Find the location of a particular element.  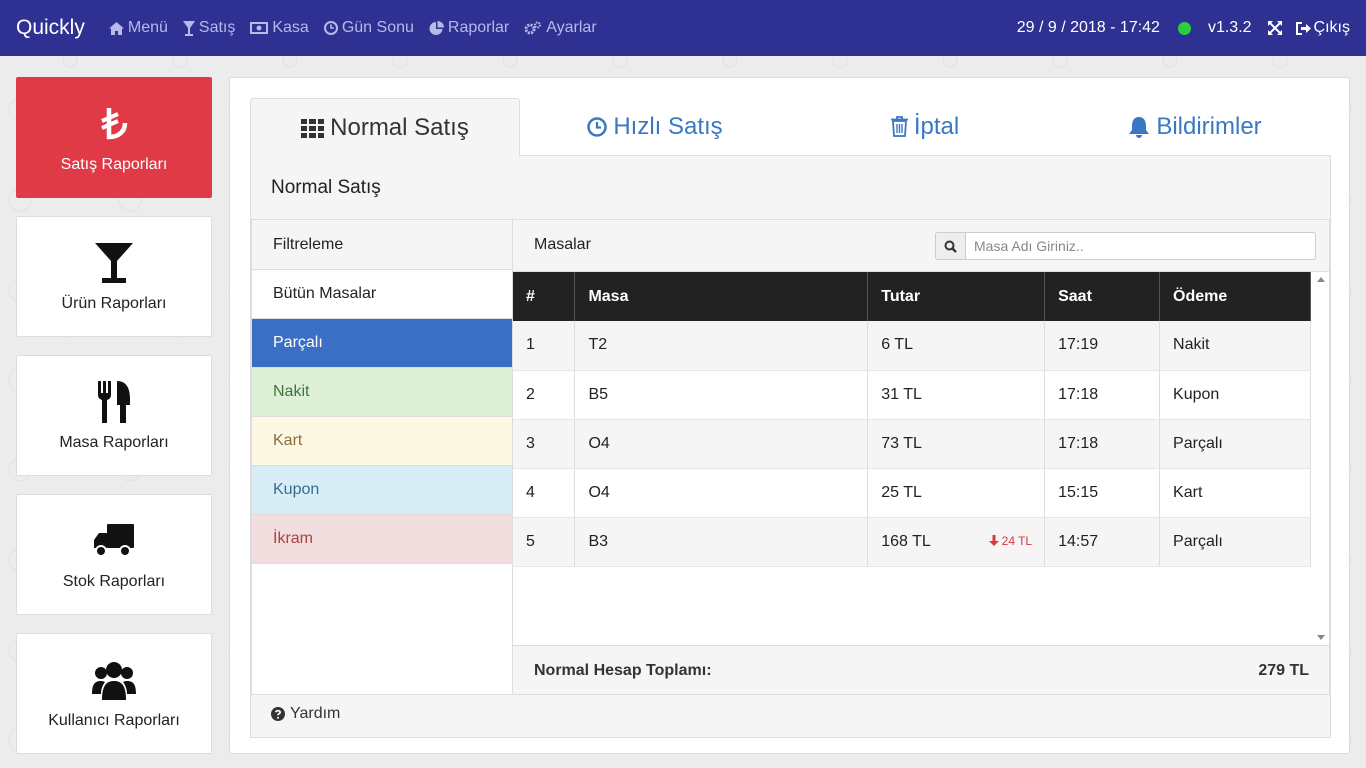

cell-saat: 15:15 is located at coordinates (1102, 493).